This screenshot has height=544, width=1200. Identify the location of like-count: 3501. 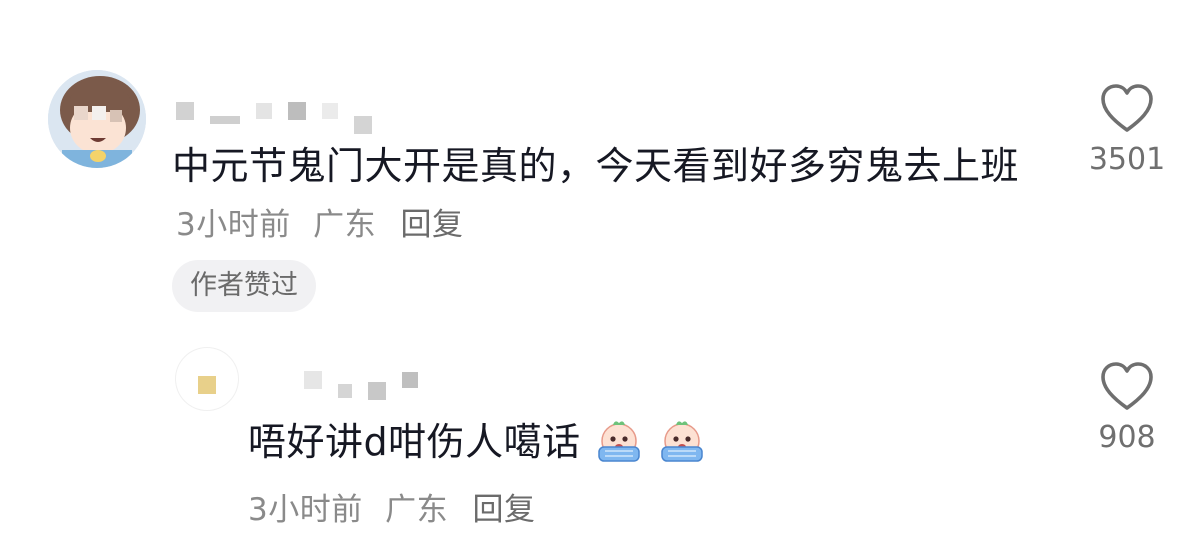
(1127, 159).